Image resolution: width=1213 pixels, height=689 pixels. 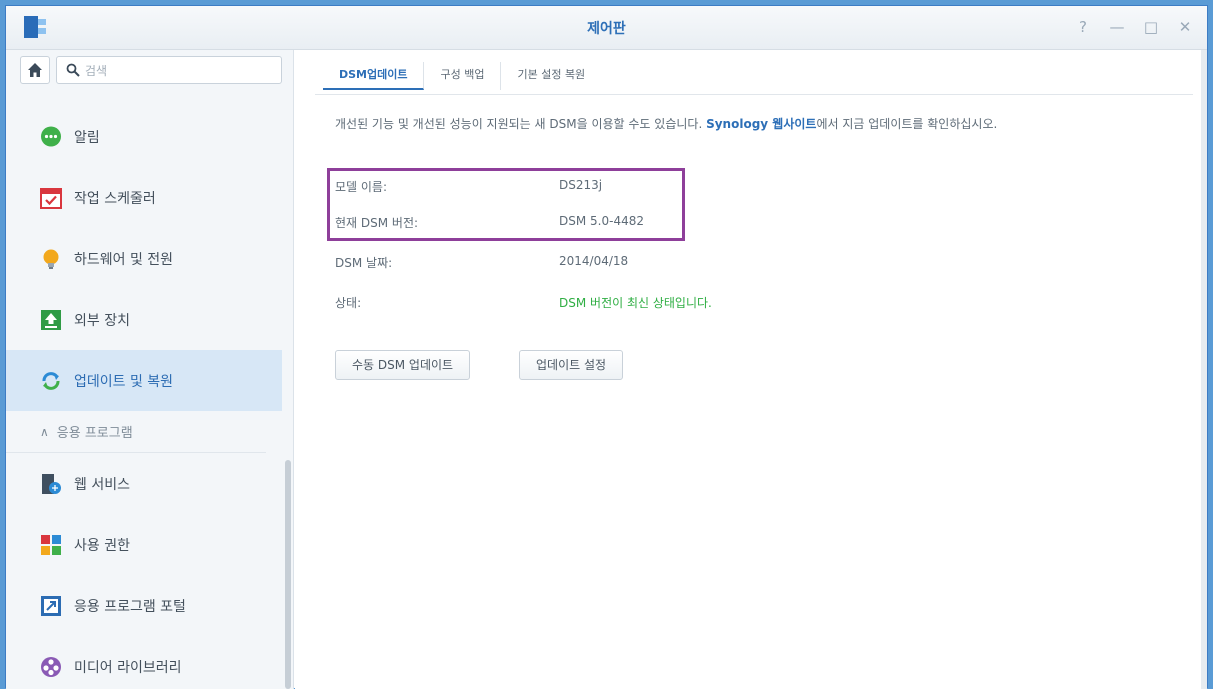 I want to click on maximize-icon: □, so click(x=1151, y=27).